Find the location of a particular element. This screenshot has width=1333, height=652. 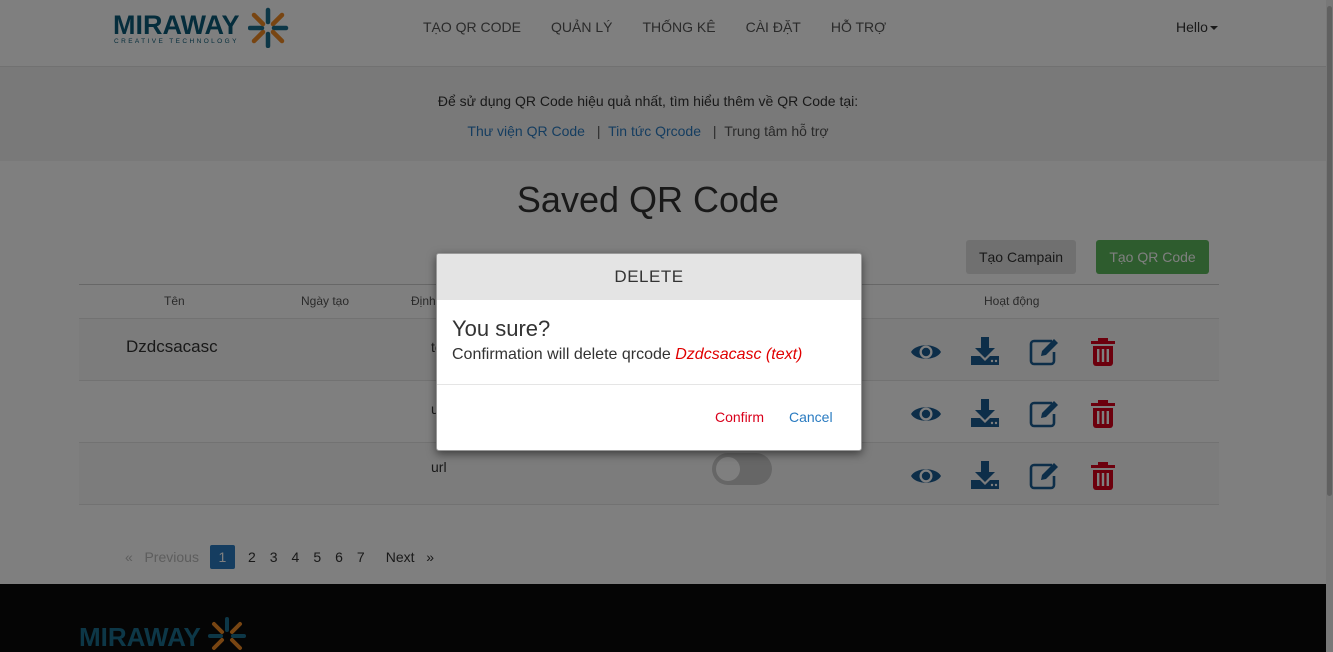

dialog-target: Dzdcsacasc (text) is located at coordinates (739, 354).